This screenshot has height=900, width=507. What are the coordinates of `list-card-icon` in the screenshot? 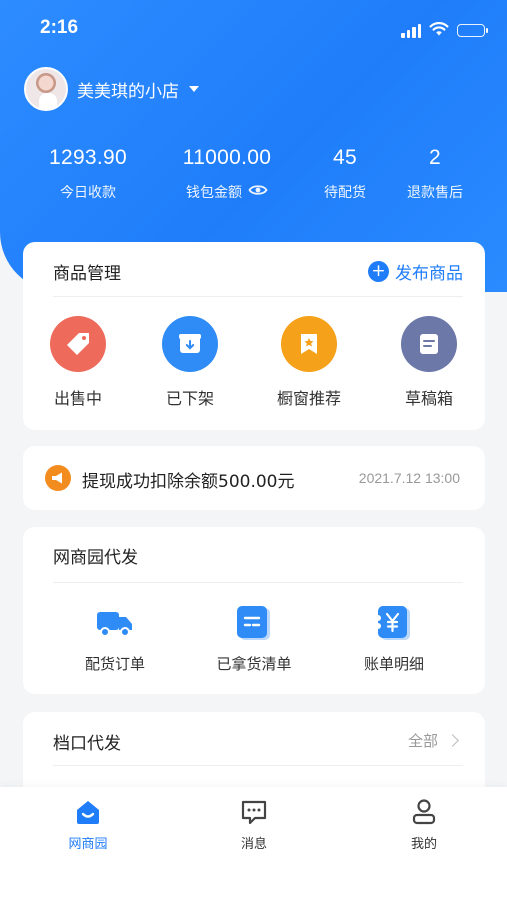 It's located at (254, 623).